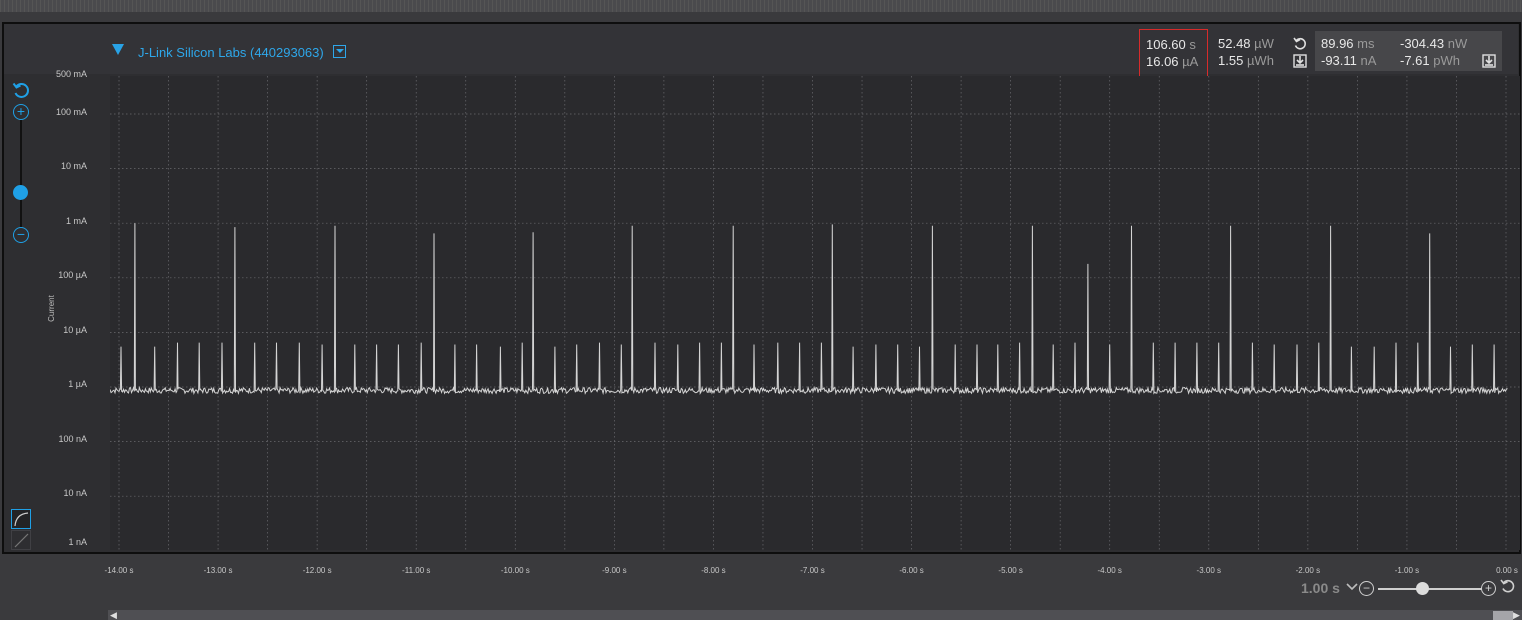 The height and width of the screenshot is (620, 1522). Describe the element at coordinates (1366, 43) in the screenshot. I see `delta-time-unit: ms` at that location.